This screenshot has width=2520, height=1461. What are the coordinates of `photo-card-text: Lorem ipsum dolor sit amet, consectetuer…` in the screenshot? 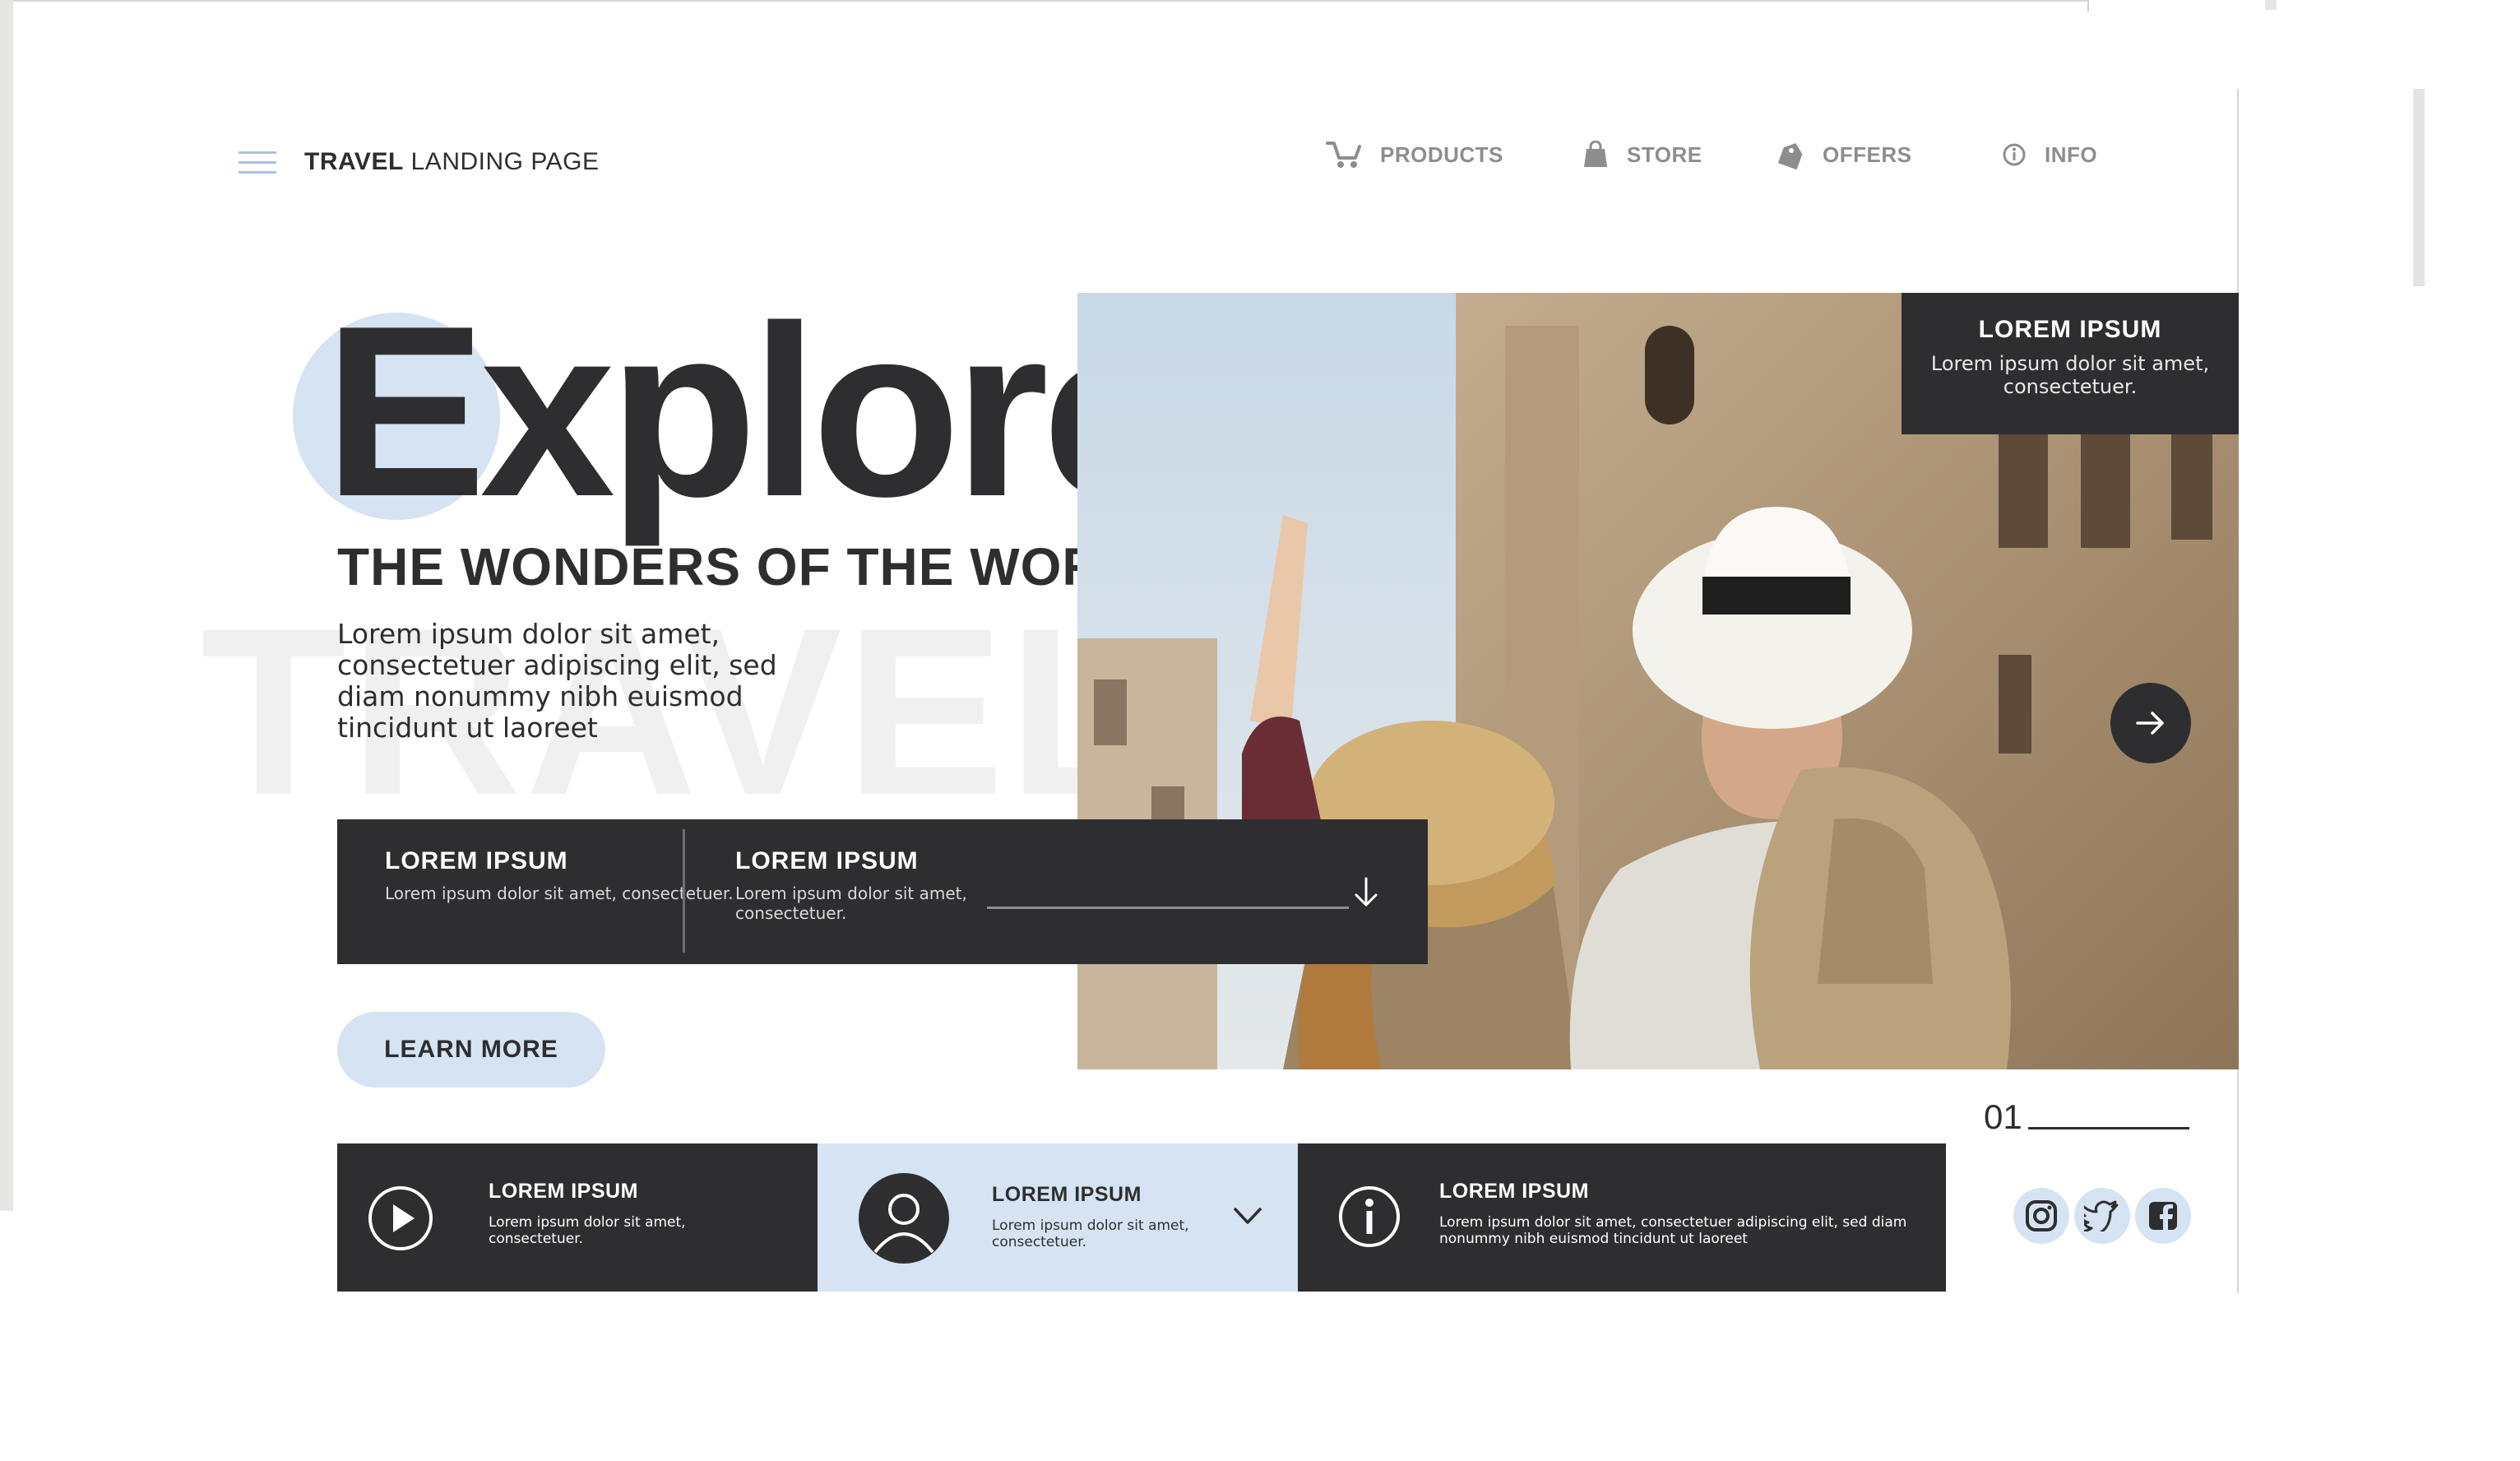 It's located at (2070, 375).